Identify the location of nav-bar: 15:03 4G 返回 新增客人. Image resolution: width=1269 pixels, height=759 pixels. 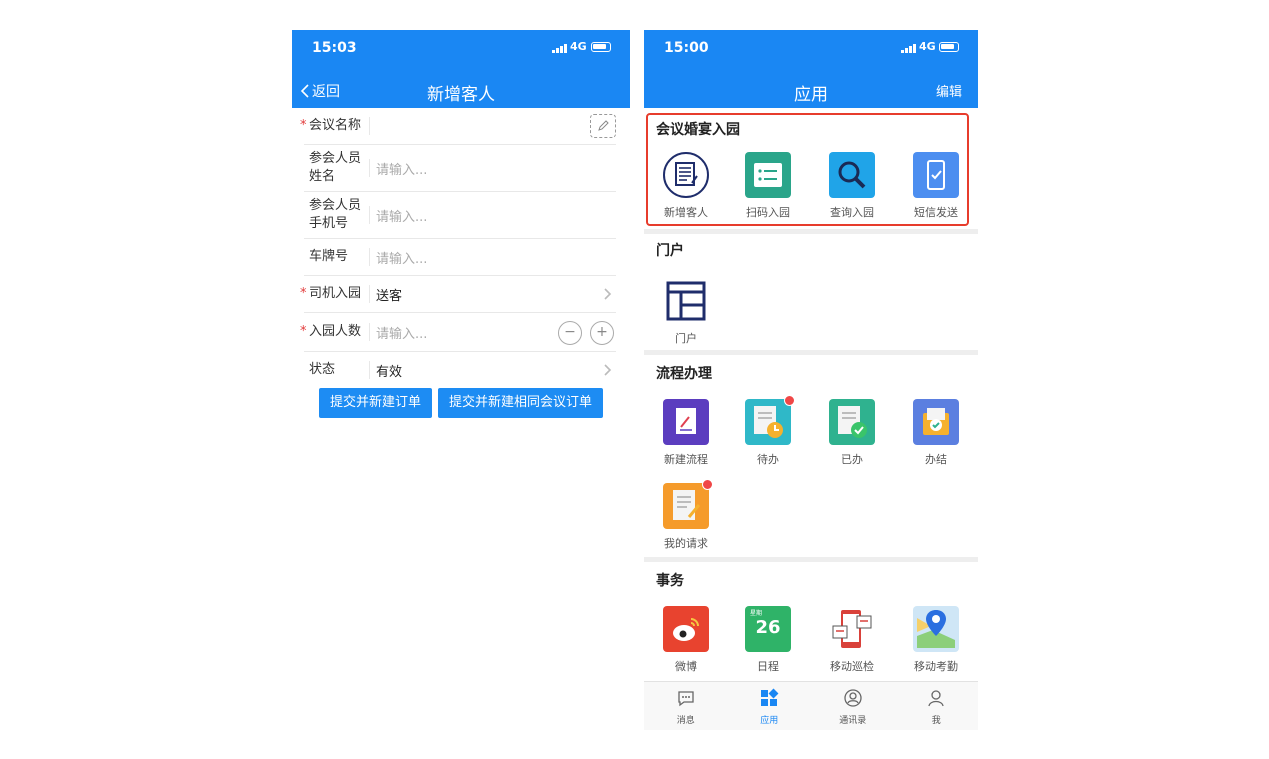
(461, 69).